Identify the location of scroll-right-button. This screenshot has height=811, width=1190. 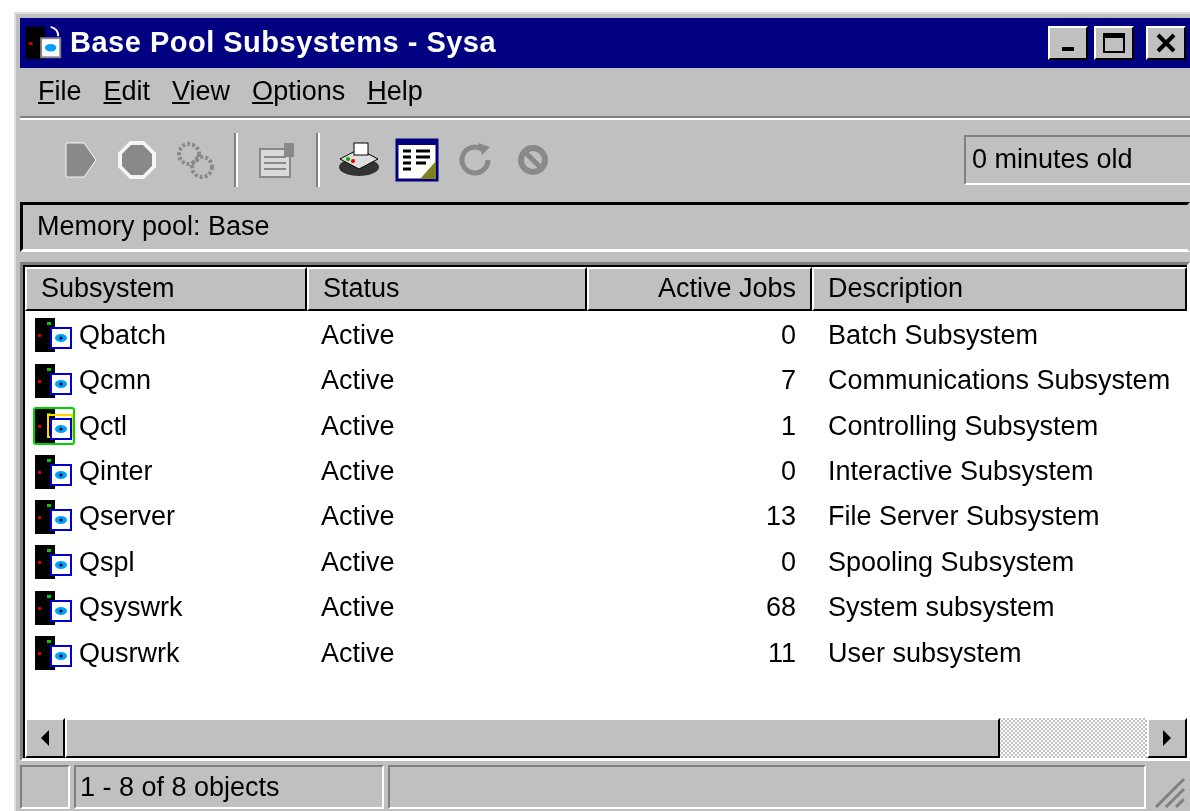
(1167, 738).